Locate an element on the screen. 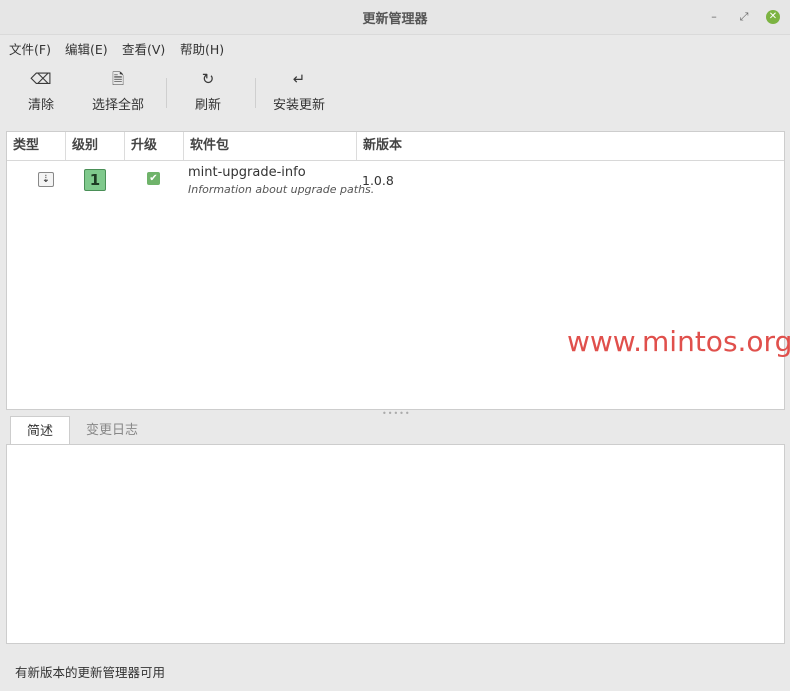 Image resolution: width=790 pixels, height=691 pixels. table-header: 类型 级别 升级 软件包 新版本 is located at coordinates (395, 146).